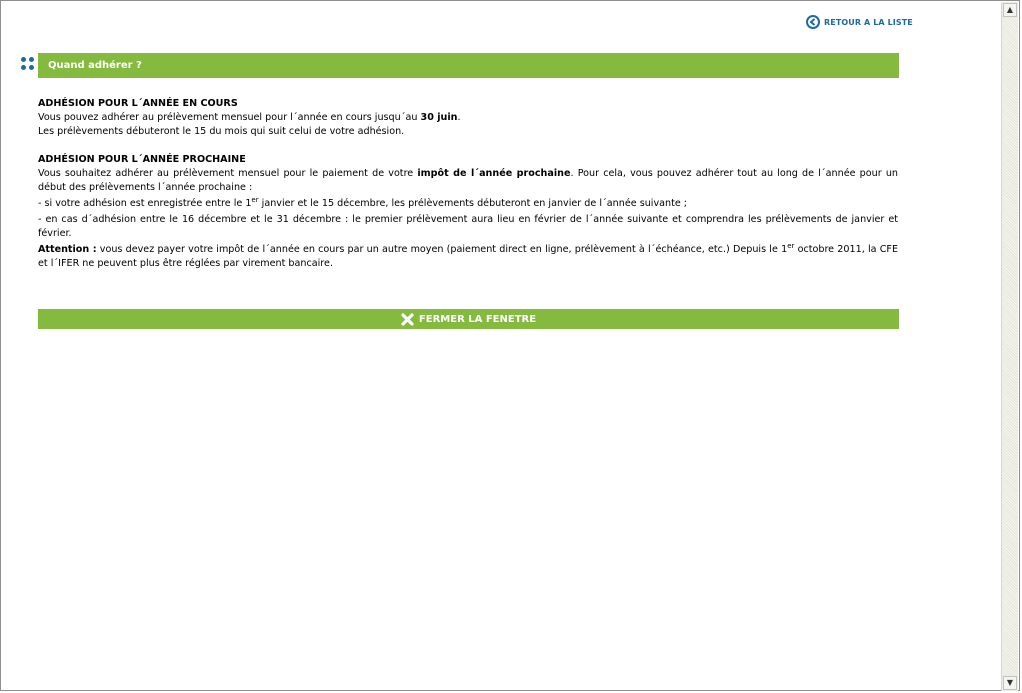 The height and width of the screenshot is (693, 1022). I want to click on back-arrow-icon, so click(813, 22).